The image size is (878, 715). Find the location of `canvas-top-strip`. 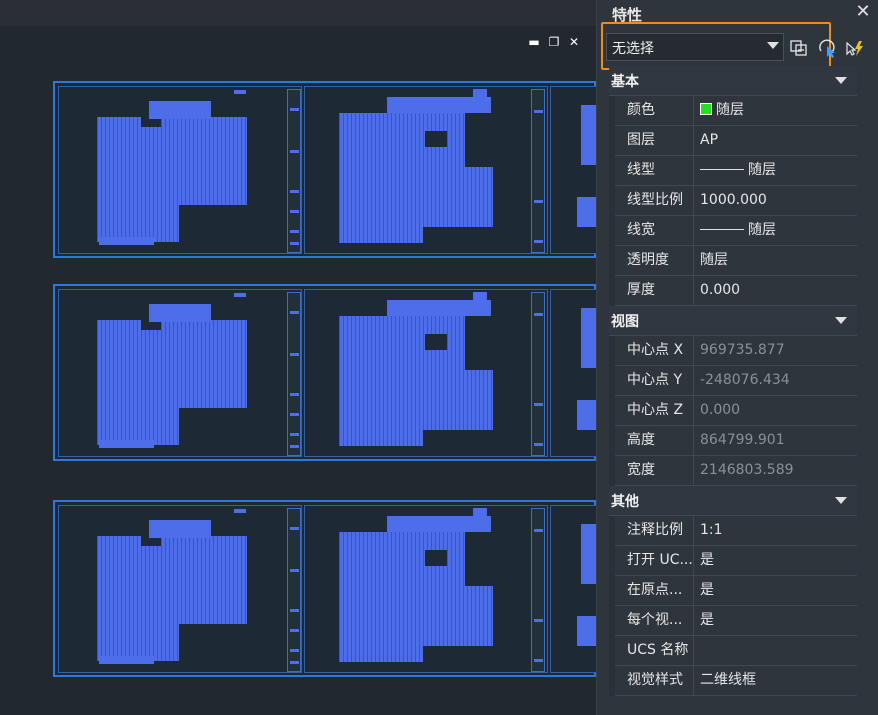

canvas-top-strip is located at coordinates (298, 13).